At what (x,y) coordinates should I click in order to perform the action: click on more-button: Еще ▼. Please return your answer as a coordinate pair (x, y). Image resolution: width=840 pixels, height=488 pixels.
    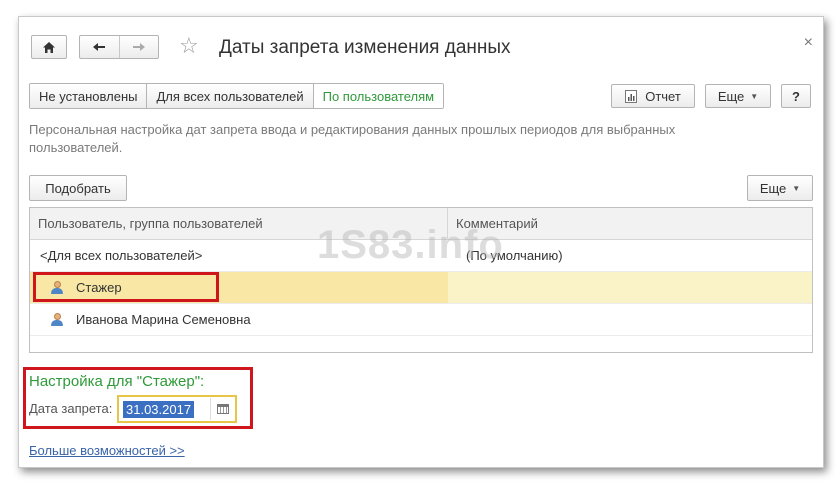
    Looking at the image, I should click on (738, 96).